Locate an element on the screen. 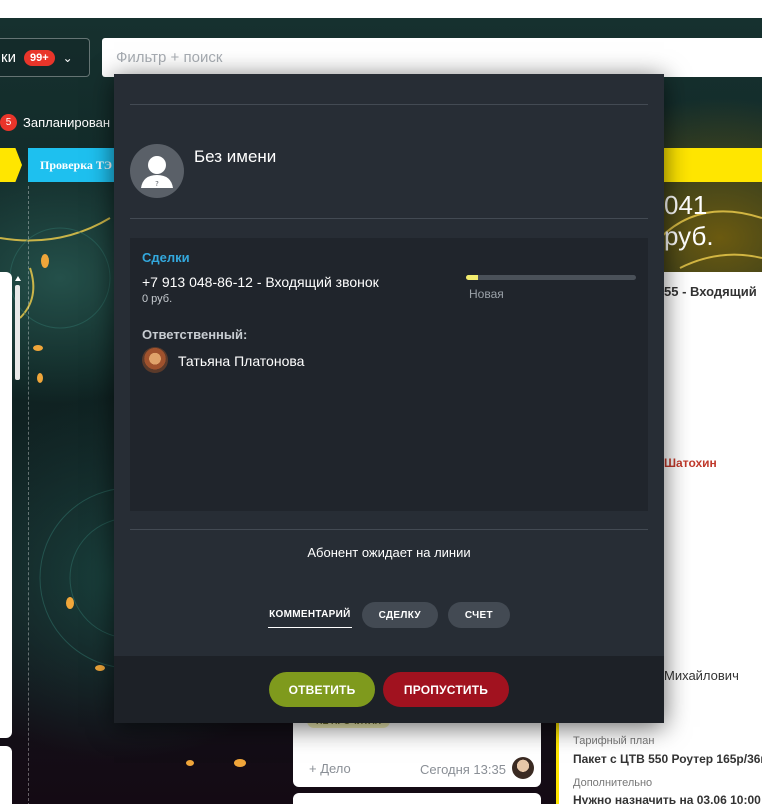  responsible-avatar is located at coordinates (155, 360).